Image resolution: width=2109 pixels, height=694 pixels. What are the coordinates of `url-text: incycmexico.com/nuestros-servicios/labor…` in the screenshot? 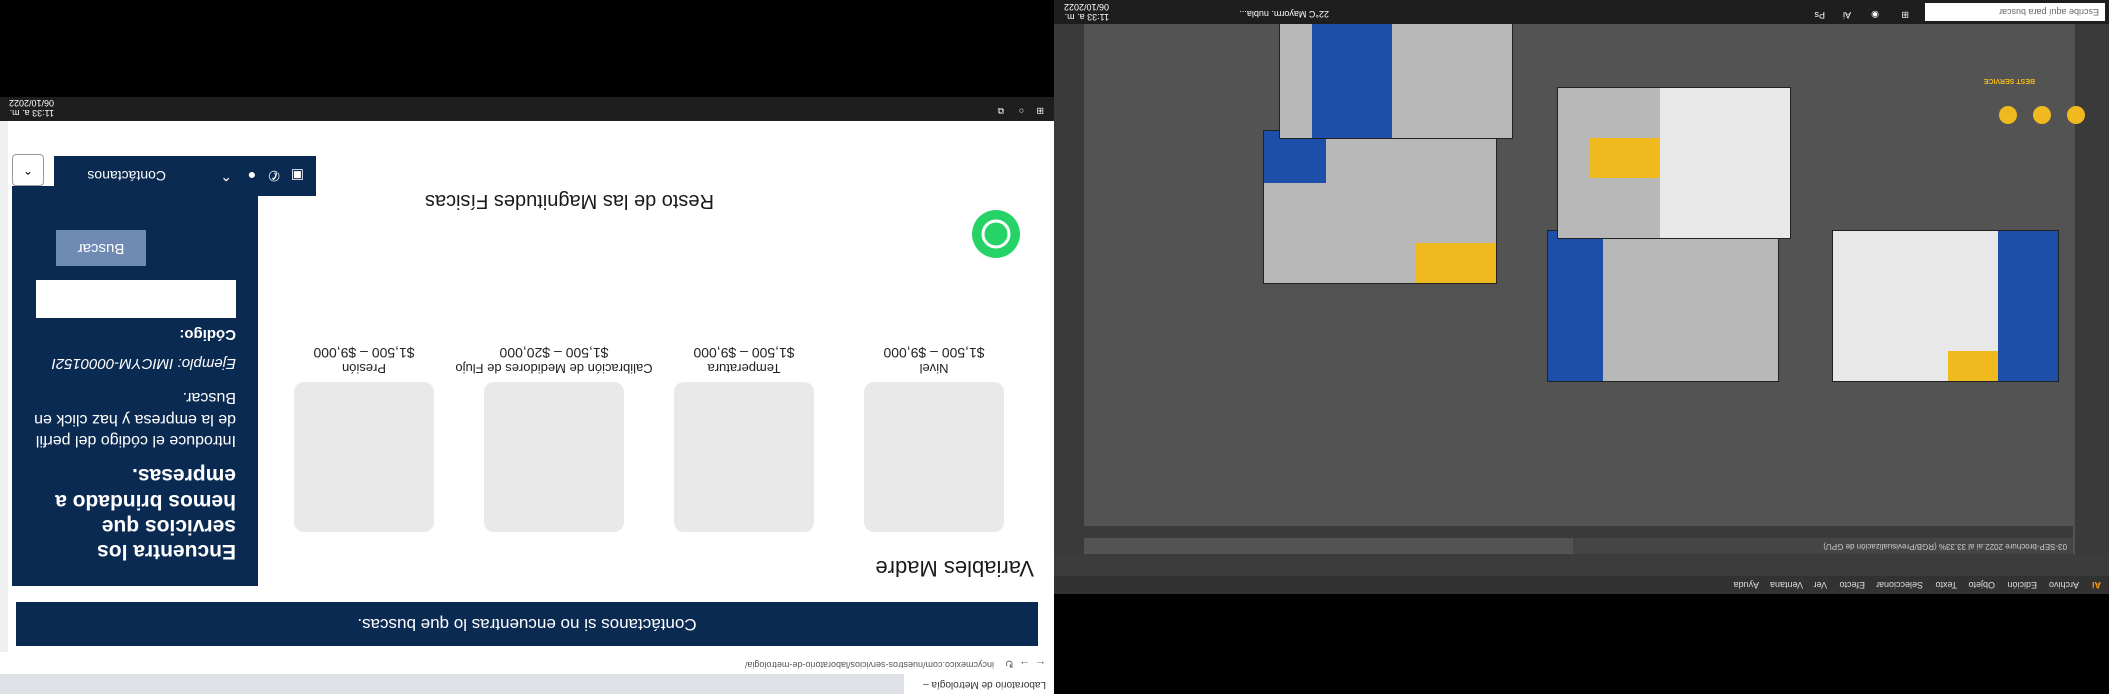 It's located at (869, 665).